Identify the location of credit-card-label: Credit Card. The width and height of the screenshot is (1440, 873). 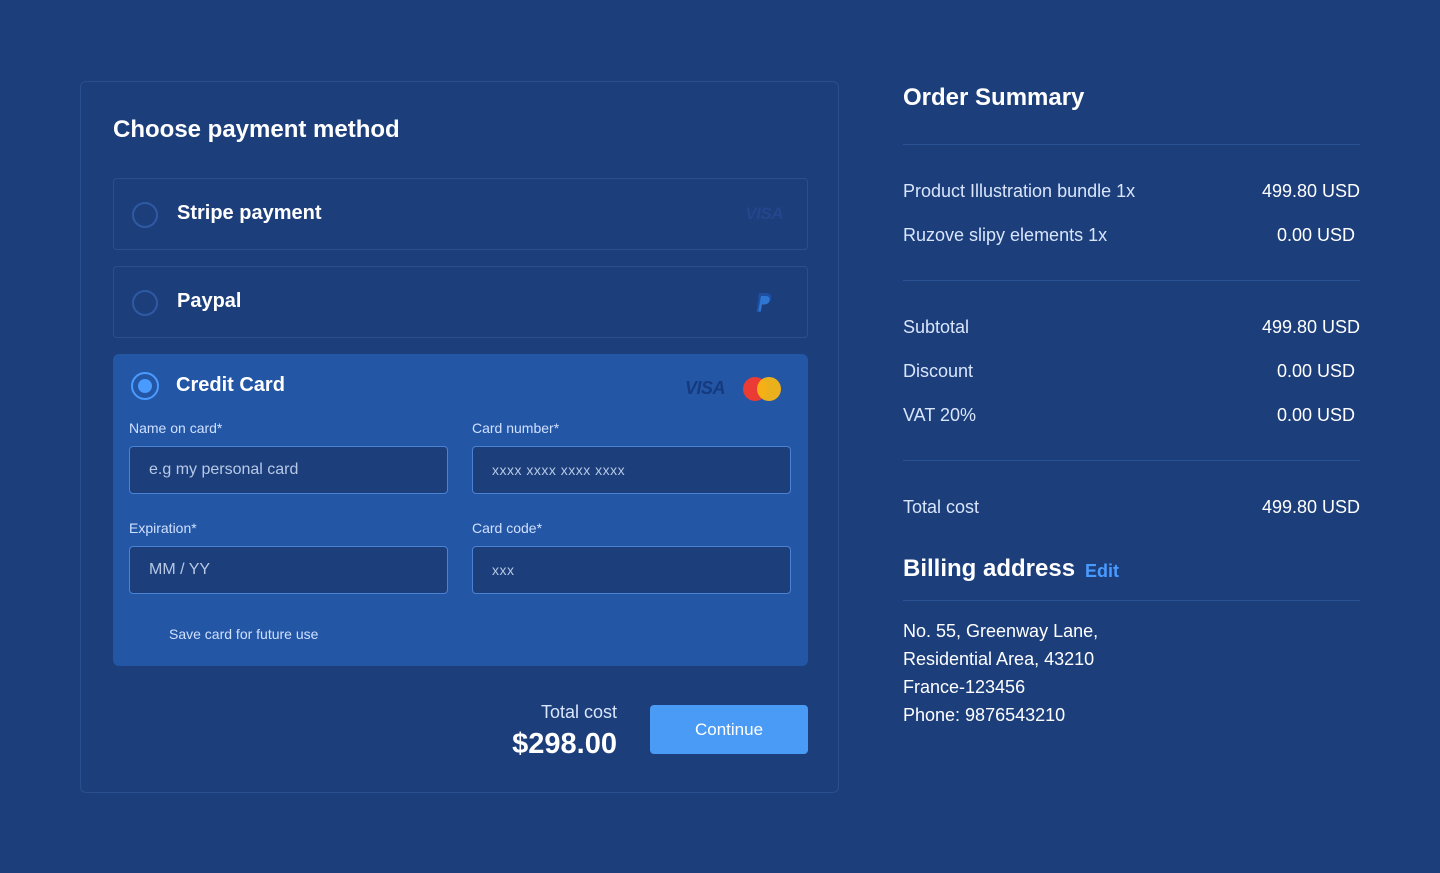
(230, 385).